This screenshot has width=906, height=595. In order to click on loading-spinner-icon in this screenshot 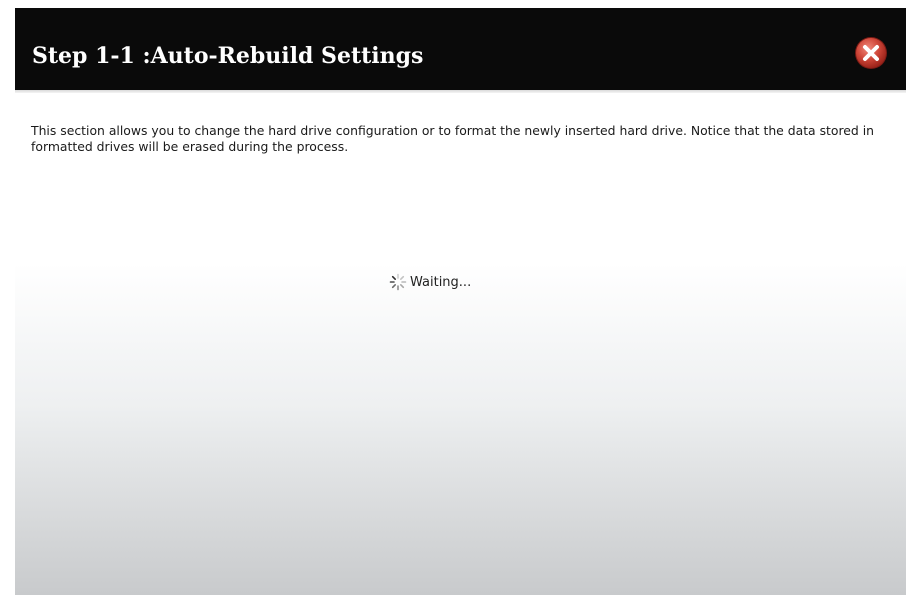, I will do `click(398, 282)`.